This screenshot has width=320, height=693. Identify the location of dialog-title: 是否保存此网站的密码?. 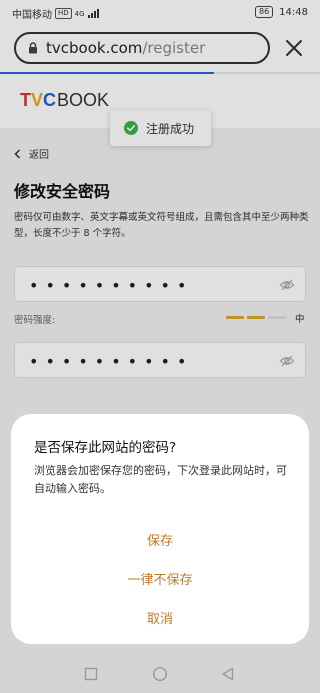
(105, 448).